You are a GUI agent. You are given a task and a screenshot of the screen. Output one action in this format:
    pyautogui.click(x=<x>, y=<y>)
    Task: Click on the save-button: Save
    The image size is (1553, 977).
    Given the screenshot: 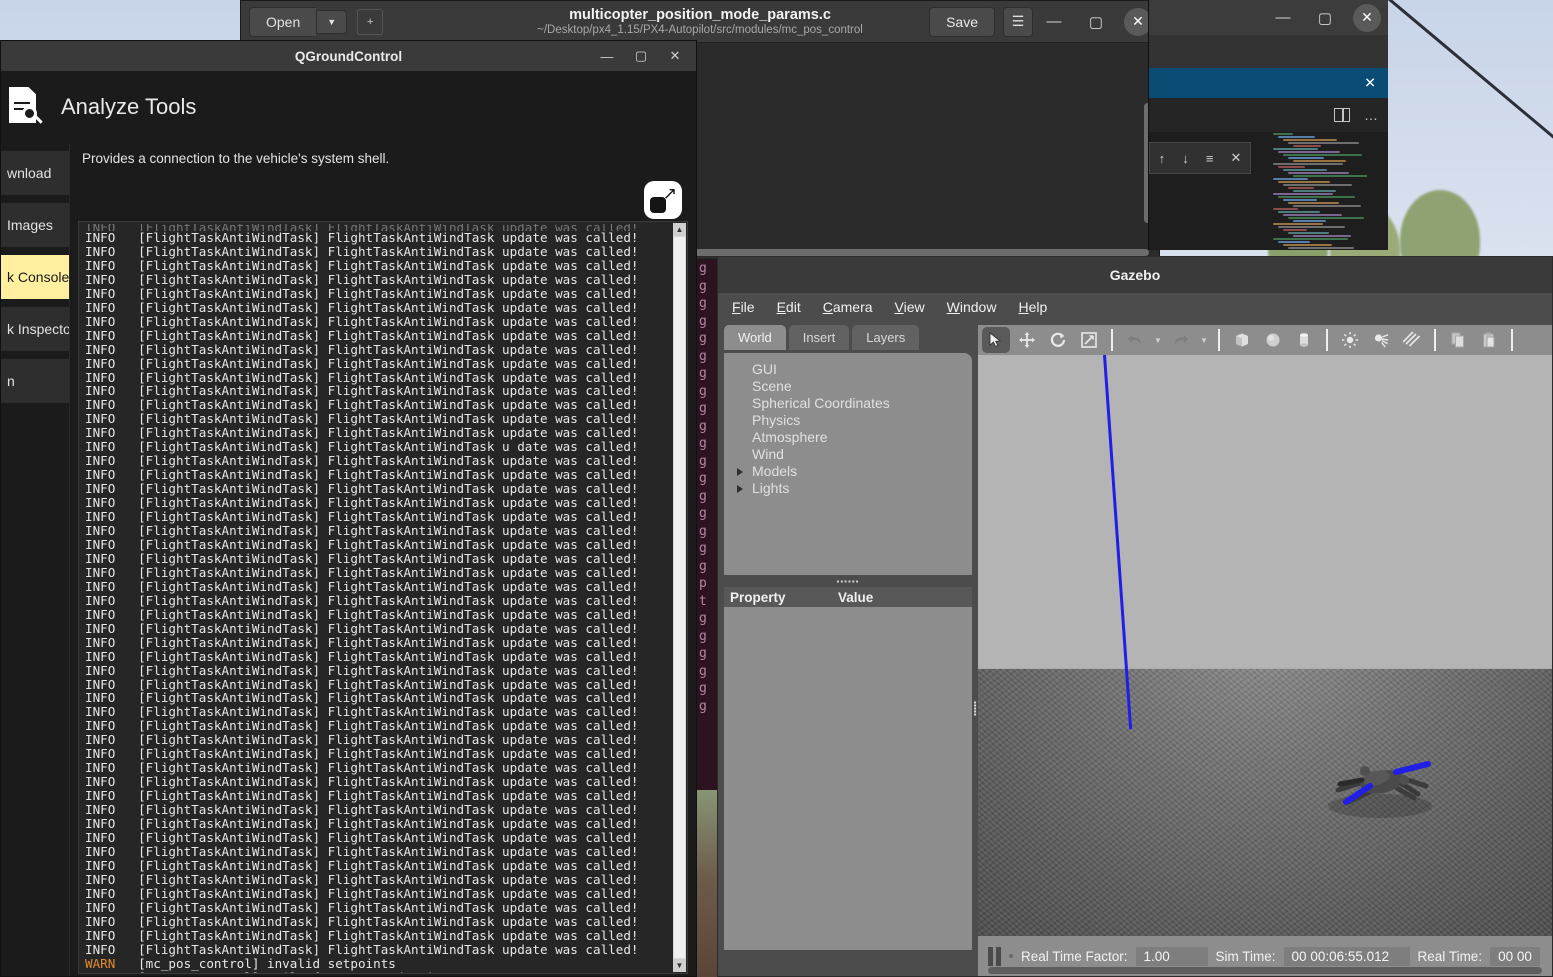 What is the action you would take?
    pyautogui.click(x=962, y=21)
    